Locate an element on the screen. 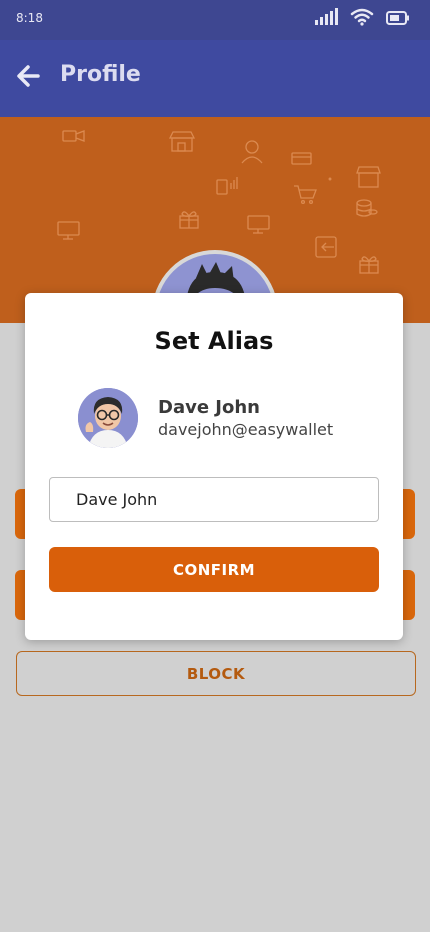 This screenshot has width=430, height=932. contact-avatar is located at coordinates (108, 418).